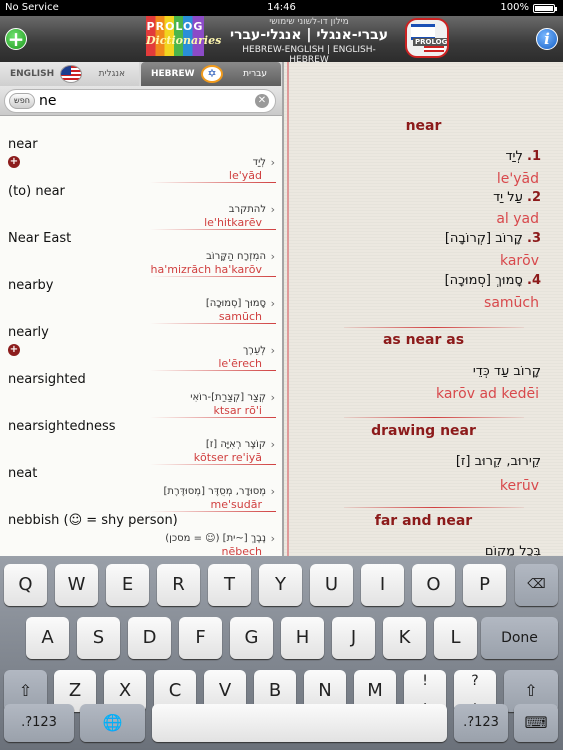 The width and height of the screenshot is (563, 750). I want to click on list-item-hebrew: מְסוּדָר, מְסֻדֶּר [מְסוּדֶּרֶת], so click(214, 491).